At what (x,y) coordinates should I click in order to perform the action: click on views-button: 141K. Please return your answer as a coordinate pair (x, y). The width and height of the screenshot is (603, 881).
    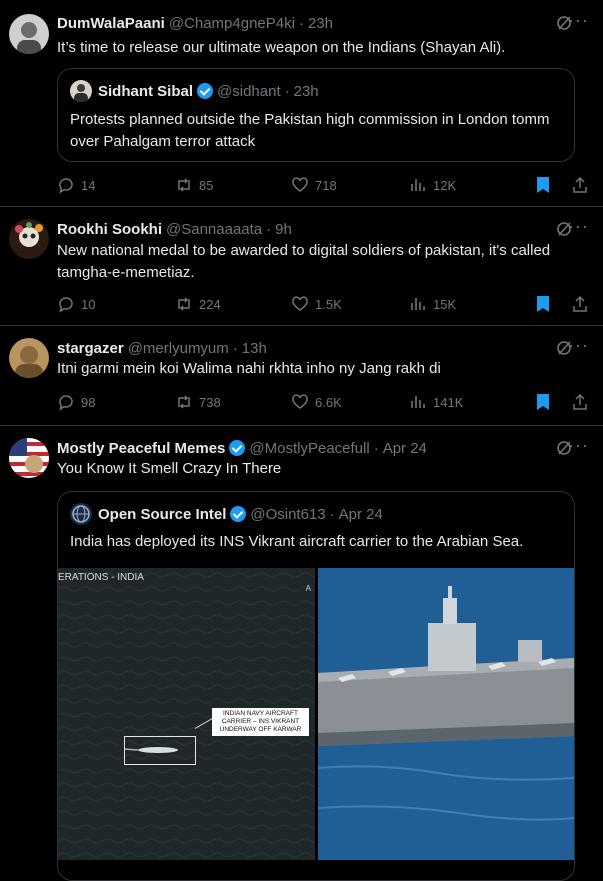
    Looking at the image, I should click on (436, 402).